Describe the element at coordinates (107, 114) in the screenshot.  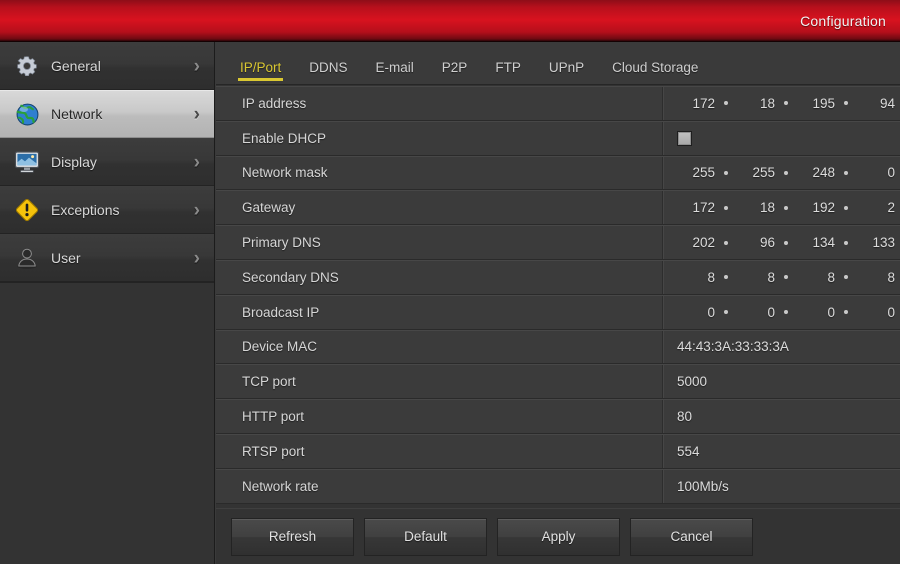
I see `sidebar-item-network: Network ›` at that location.